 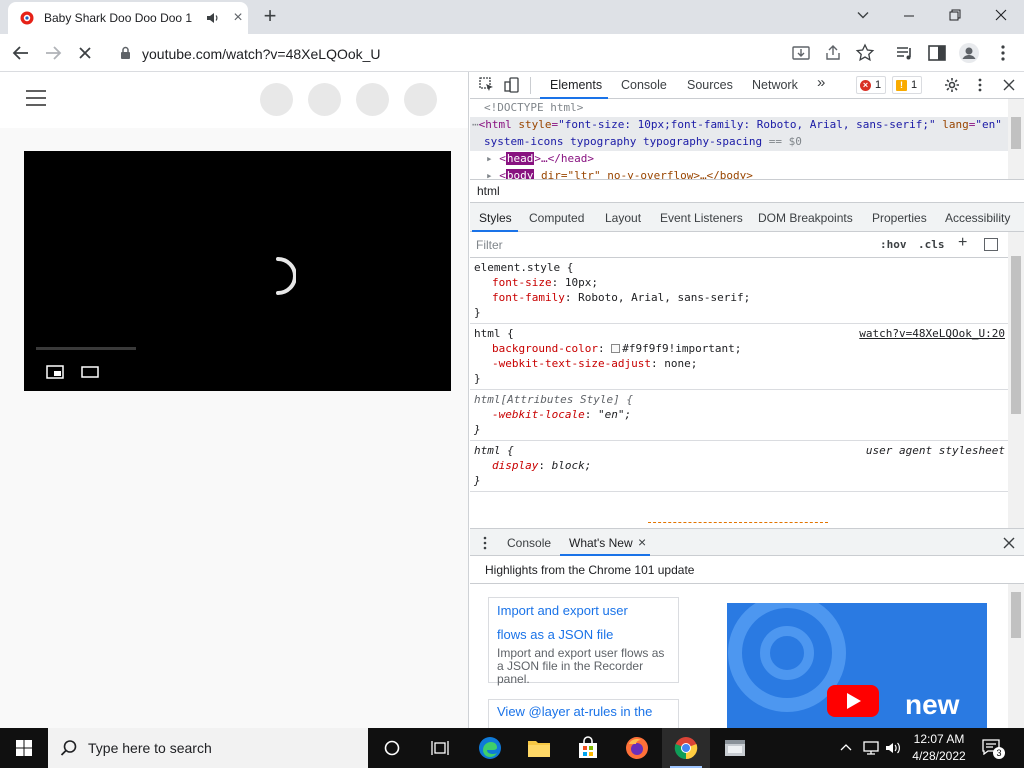 What do you see at coordinates (53, 53) in the screenshot?
I see `forward-arrow-icon` at bounding box center [53, 53].